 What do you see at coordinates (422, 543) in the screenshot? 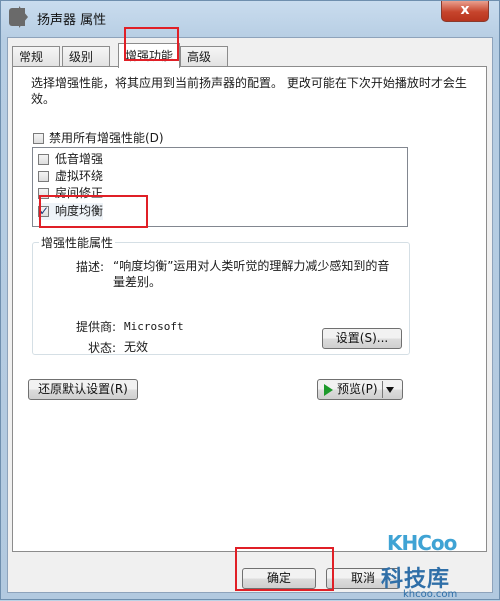
I see `watermark-logo: KHCoo` at bounding box center [422, 543].